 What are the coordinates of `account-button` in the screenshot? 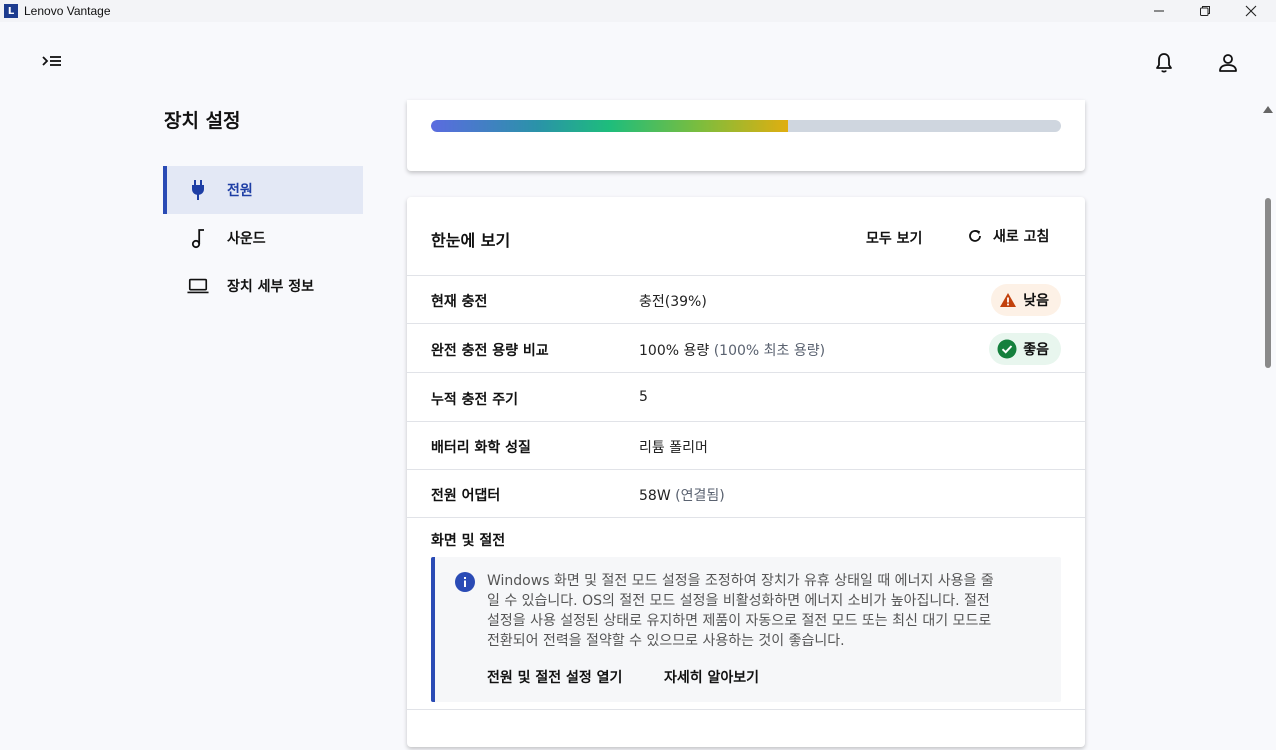 It's located at (1228, 63).